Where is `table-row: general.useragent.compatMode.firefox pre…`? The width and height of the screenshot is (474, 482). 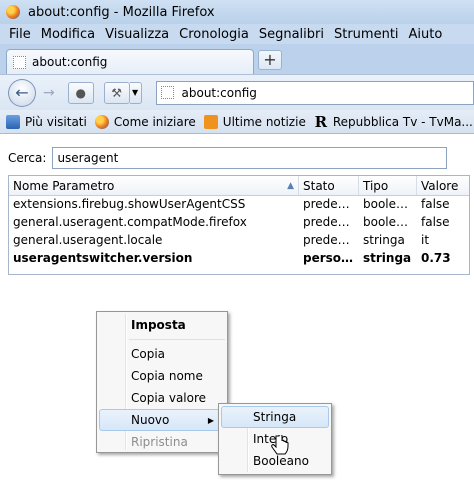
table-row: general.useragent.compatMode.firefox pre… is located at coordinates (239, 223).